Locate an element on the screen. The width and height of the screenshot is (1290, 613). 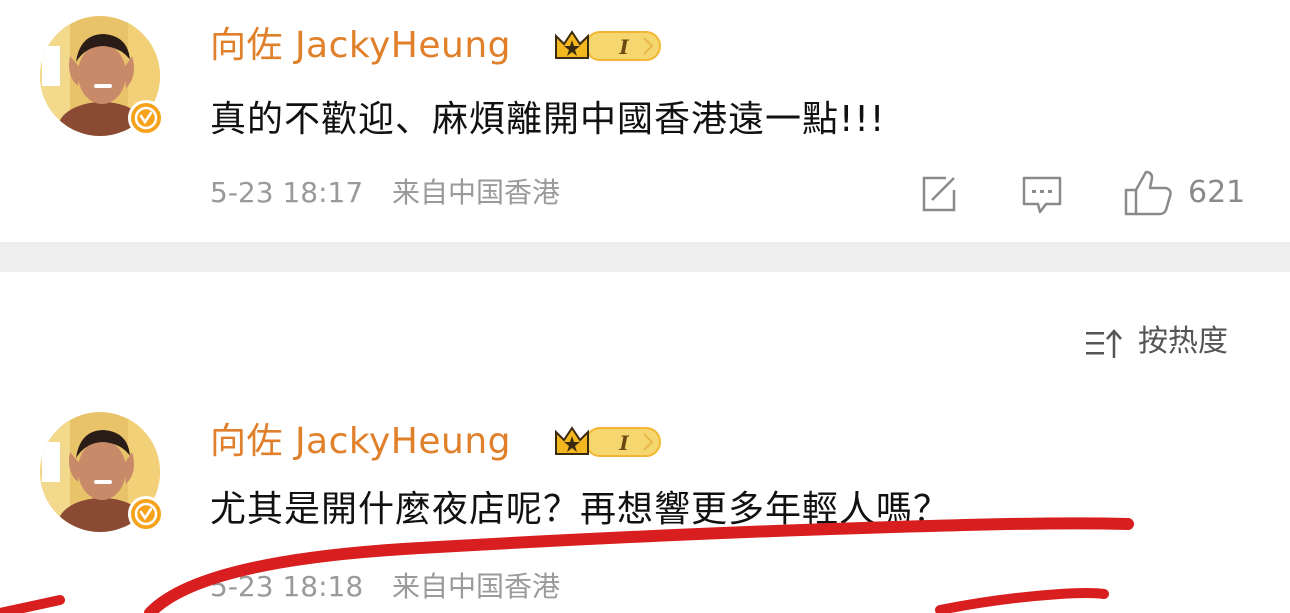
comment-text: 尤其是開什麼夜店呢？再想響更多年輕人嗎？ is located at coordinates (580, 509).